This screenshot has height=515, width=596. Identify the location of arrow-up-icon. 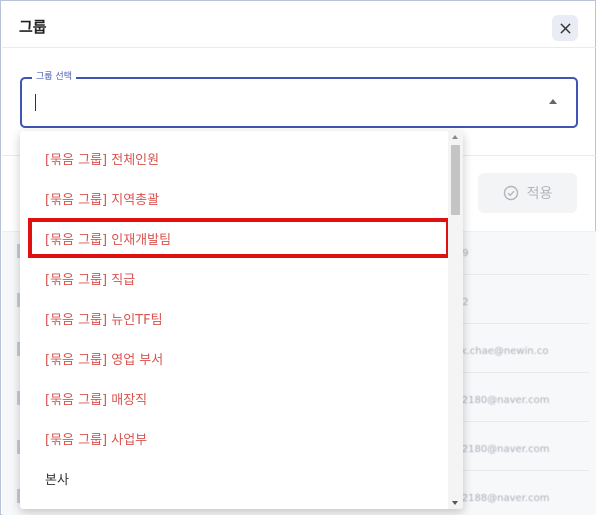
(553, 101).